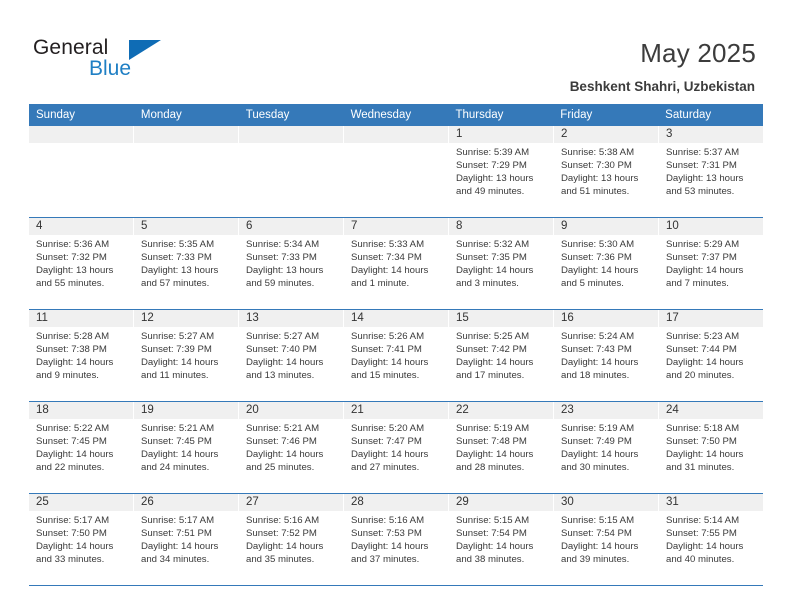  What do you see at coordinates (71, 258) in the screenshot?
I see `sunset-text: Sunset: 7:32 PM` at bounding box center [71, 258].